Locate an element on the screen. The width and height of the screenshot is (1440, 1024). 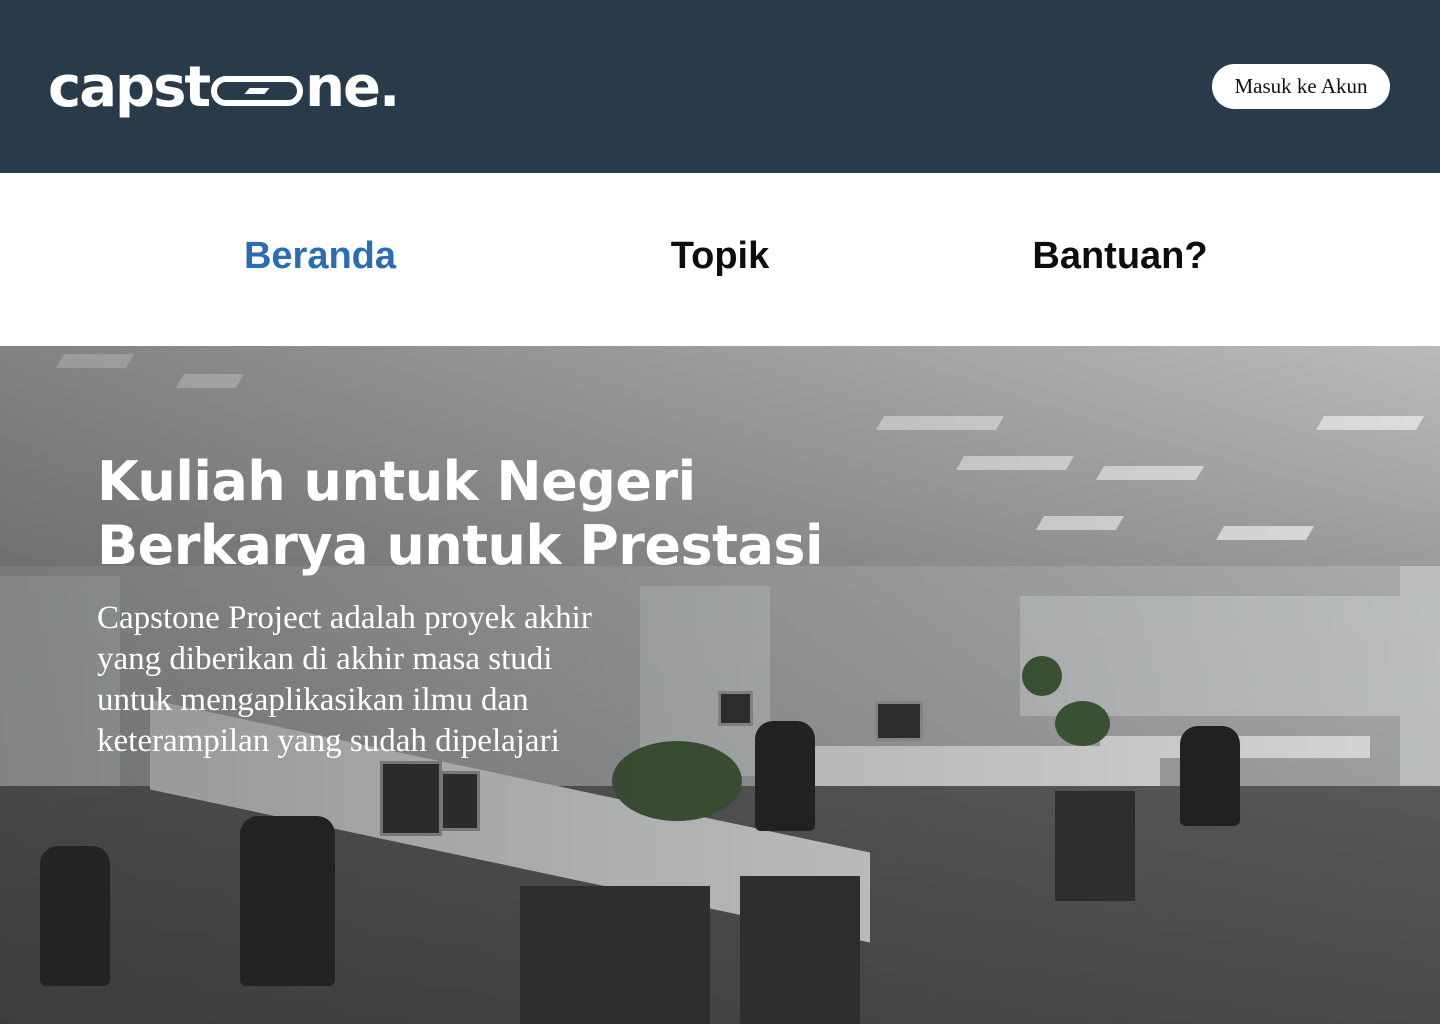
nav-item-topik: Topik is located at coordinates (720, 256).